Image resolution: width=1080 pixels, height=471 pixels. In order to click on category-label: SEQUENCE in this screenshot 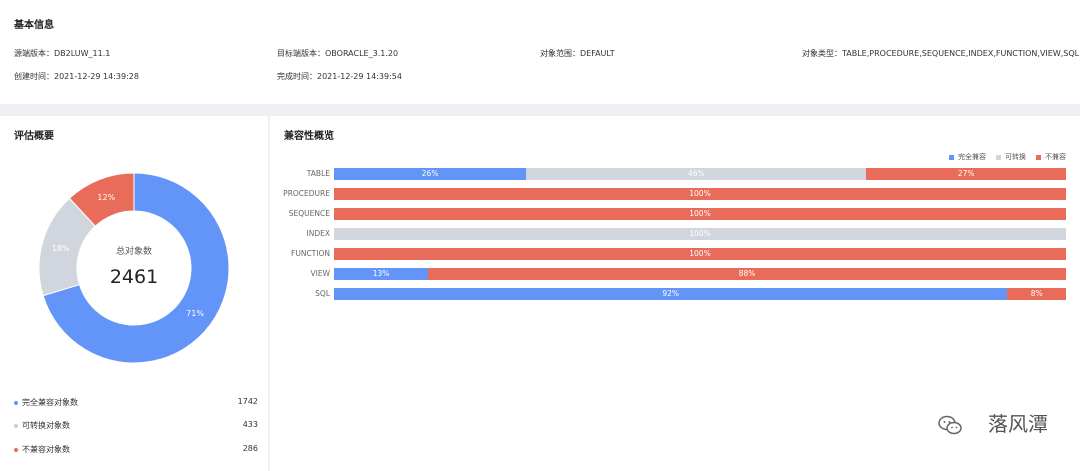, I will do `click(309, 213)`.